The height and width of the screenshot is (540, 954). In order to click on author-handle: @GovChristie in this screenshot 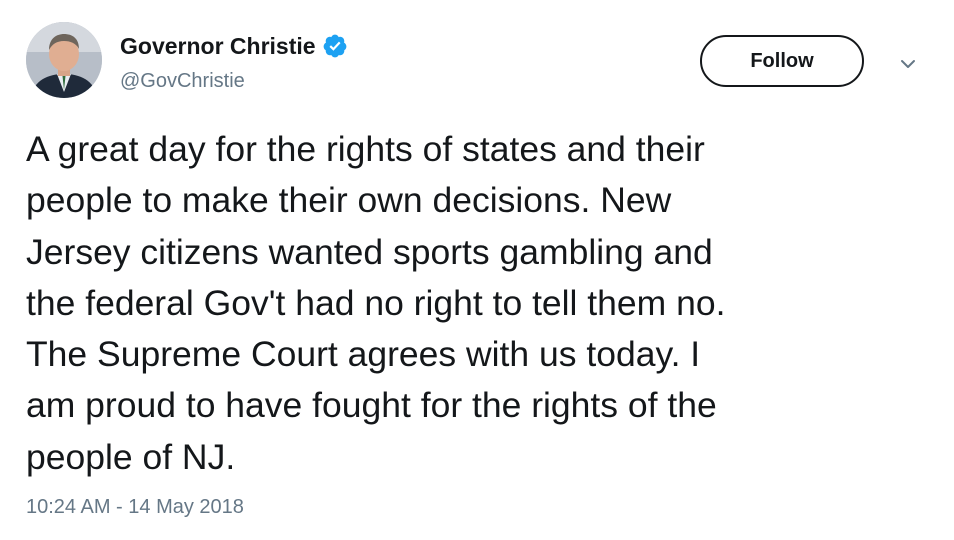, I will do `click(182, 81)`.